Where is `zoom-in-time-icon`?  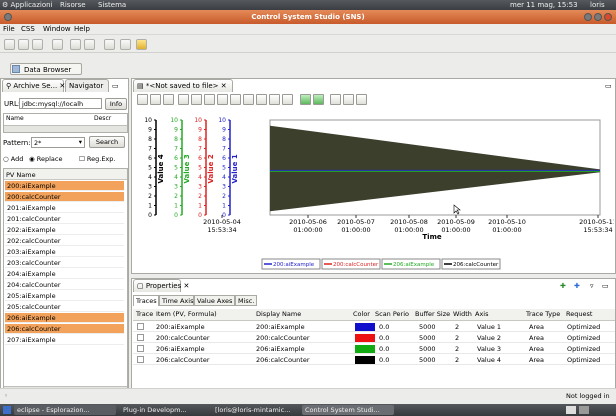
zoom-in-time-icon is located at coordinates (168, 99).